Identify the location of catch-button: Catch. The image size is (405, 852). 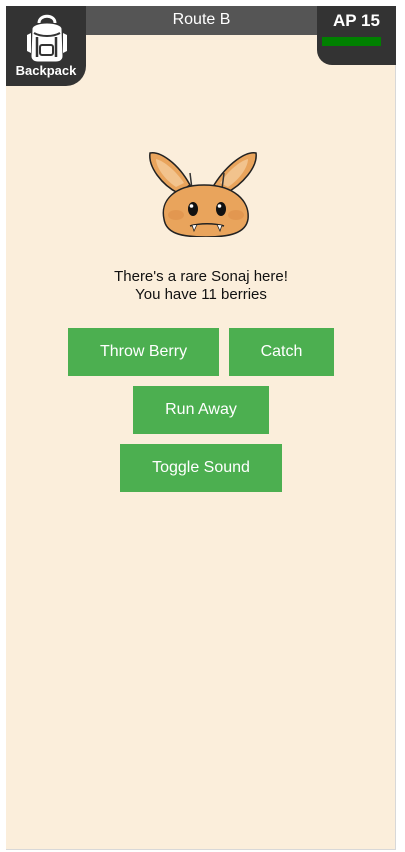
(281, 352).